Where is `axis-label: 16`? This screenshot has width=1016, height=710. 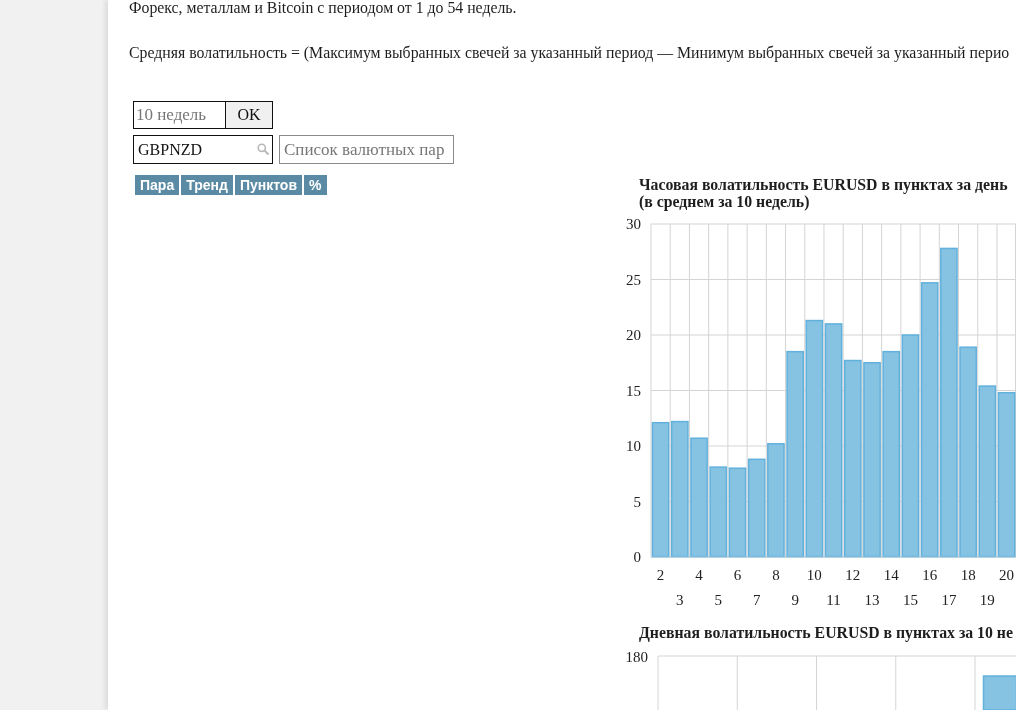 axis-label: 16 is located at coordinates (930, 575).